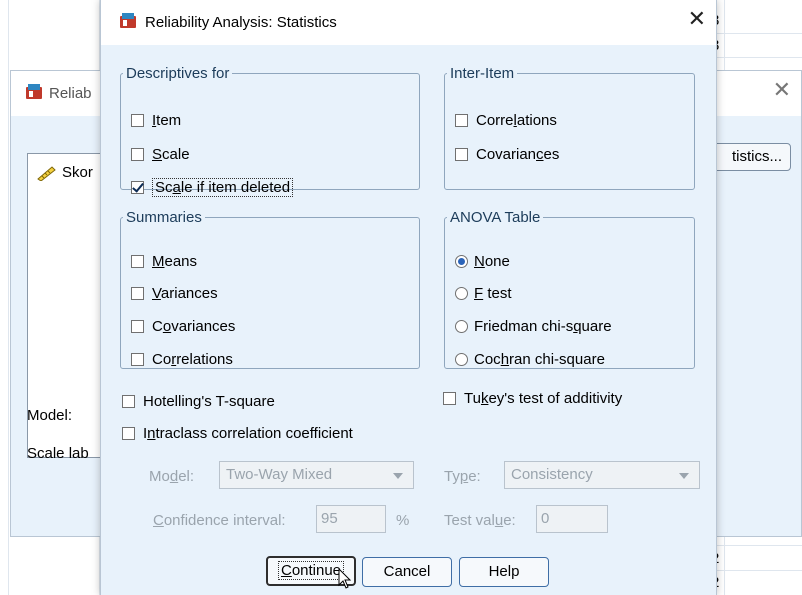 This screenshot has height=595, width=802. What do you see at coordinates (403, 520) in the screenshot?
I see `percent-label: %` at bounding box center [403, 520].